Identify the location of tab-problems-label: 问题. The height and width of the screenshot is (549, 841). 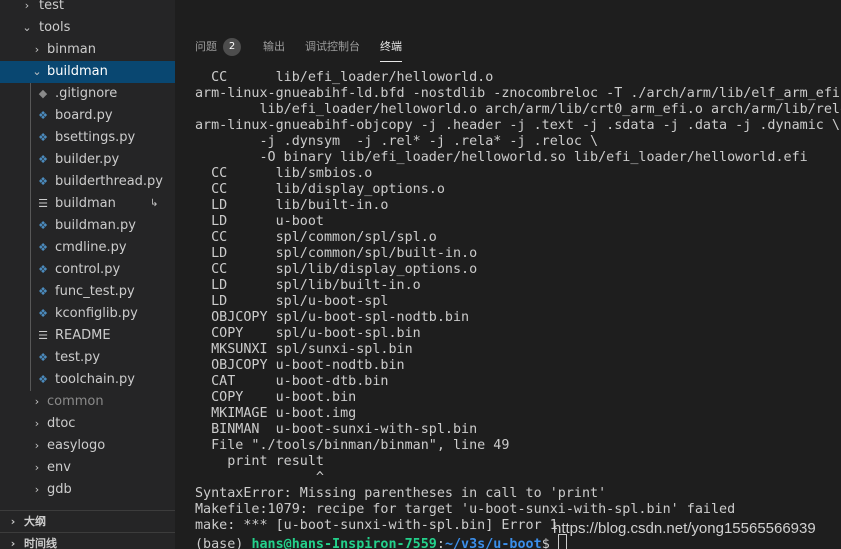
(206, 46).